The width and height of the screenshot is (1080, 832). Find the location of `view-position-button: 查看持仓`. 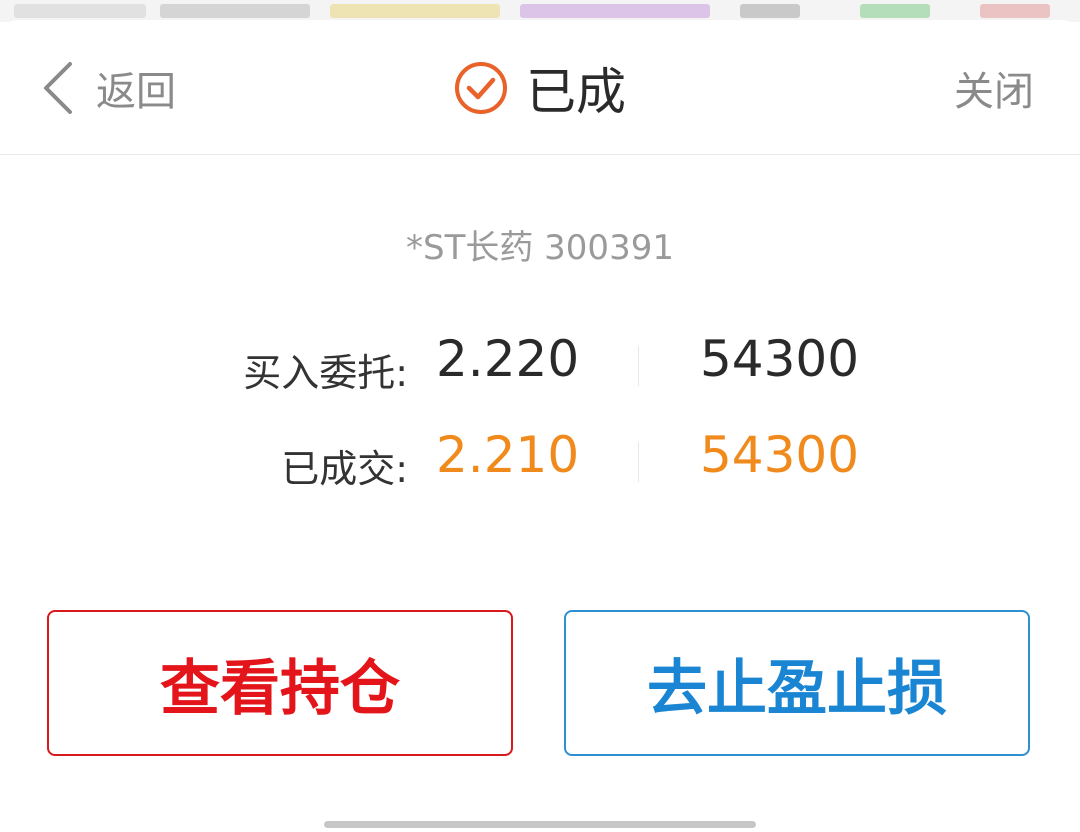

view-position-button: 查看持仓 is located at coordinates (280, 683).